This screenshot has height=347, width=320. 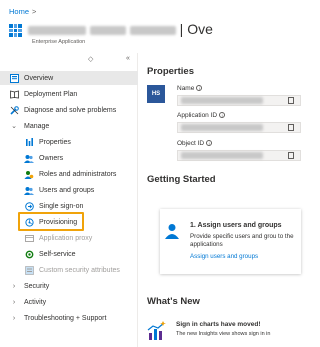 I want to click on overview-icon, so click(x=14, y=78).